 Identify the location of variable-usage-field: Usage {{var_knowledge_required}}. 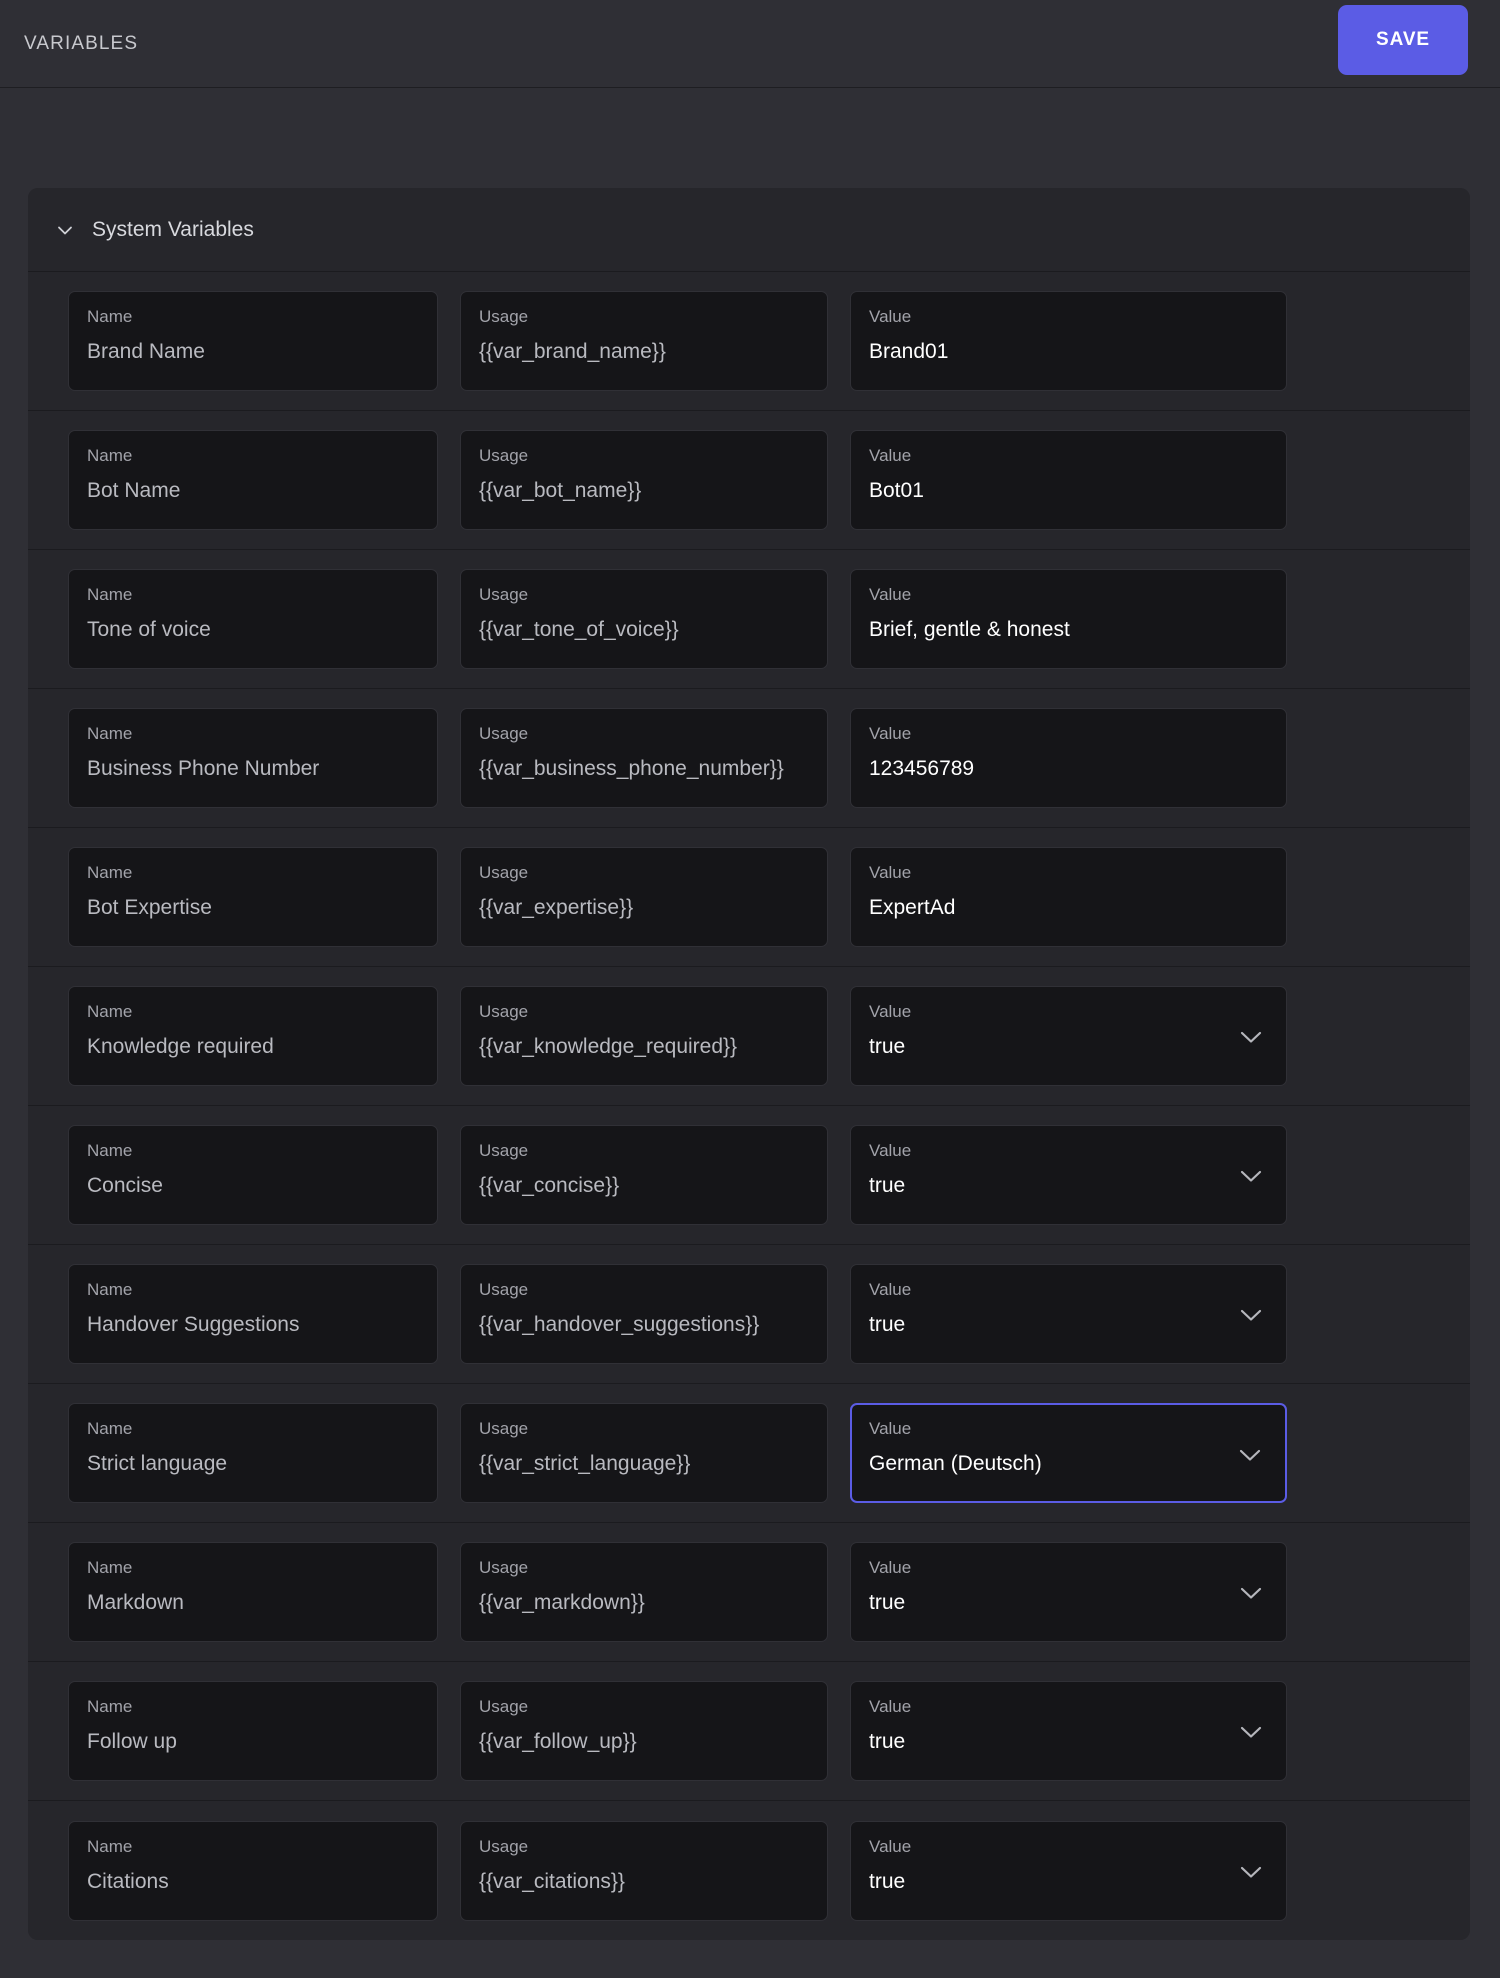
(644, 1036).